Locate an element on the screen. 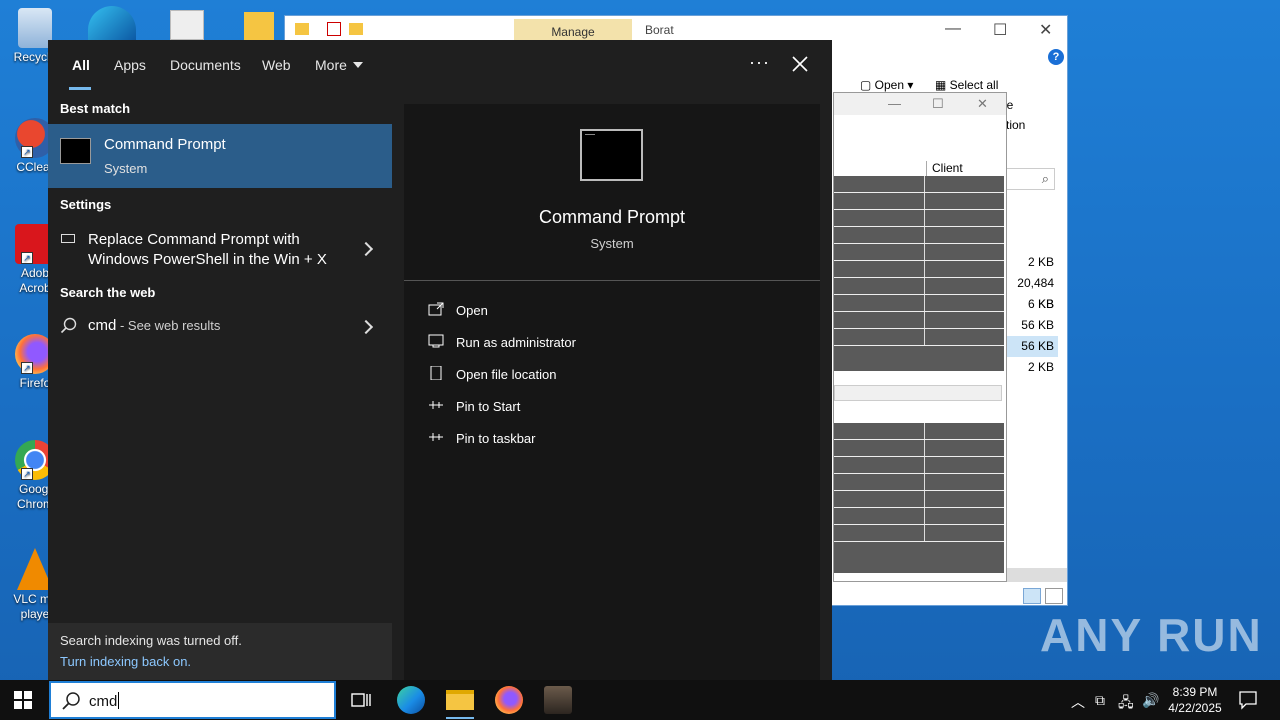  taskbar-search-input: cmd is located at coordinates (192, 700).